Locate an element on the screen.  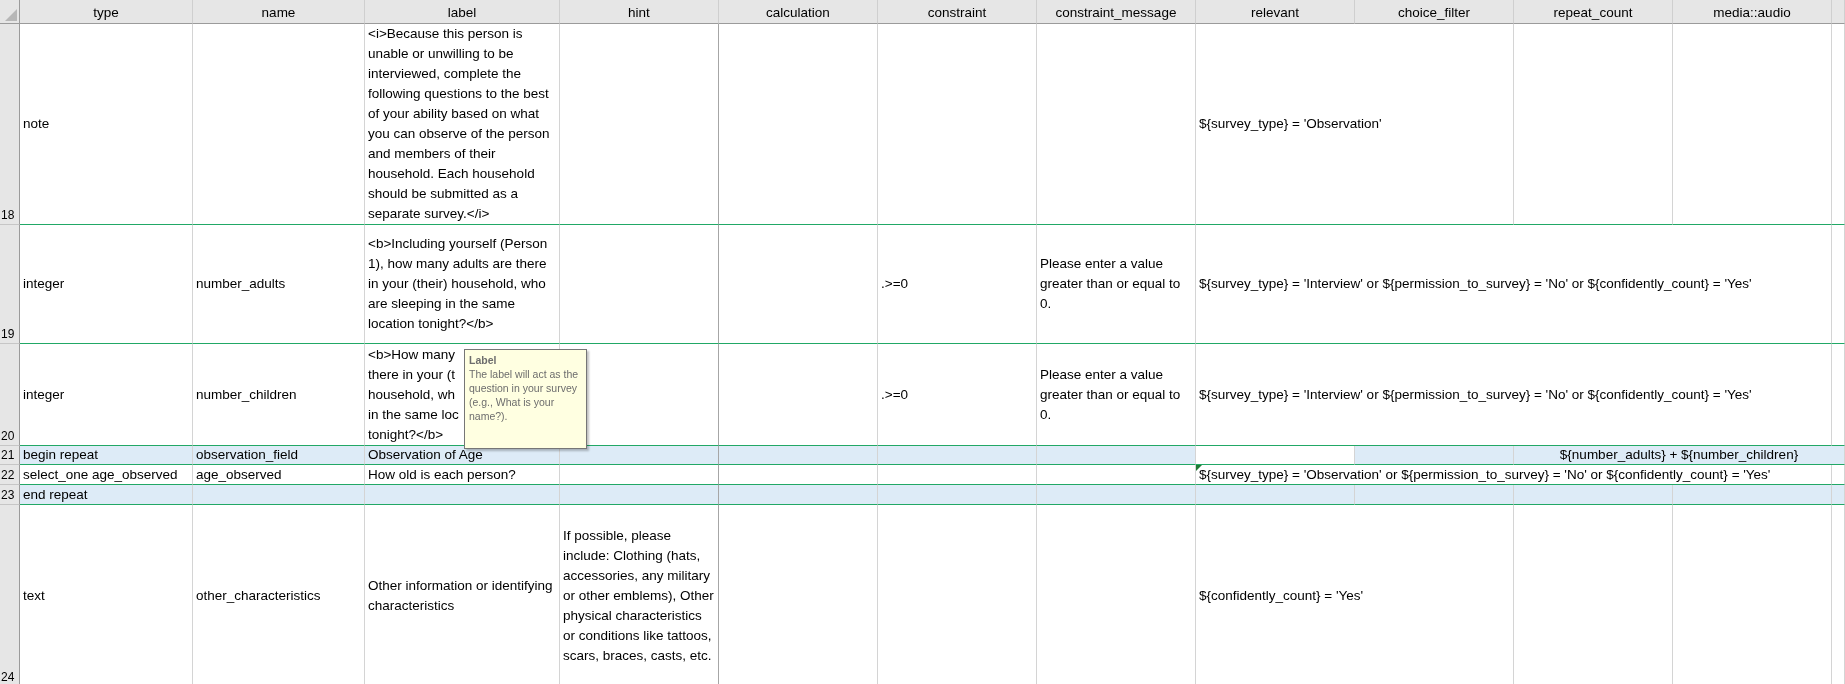
table-cell: <i>Because this person is unable or unwilling to be interviewed, complete the following questions to the best of your ability based on what you can observe of the person and members of their household. Each household should be submitted as a separate survey.</i> is located at coordinates (462, 124).